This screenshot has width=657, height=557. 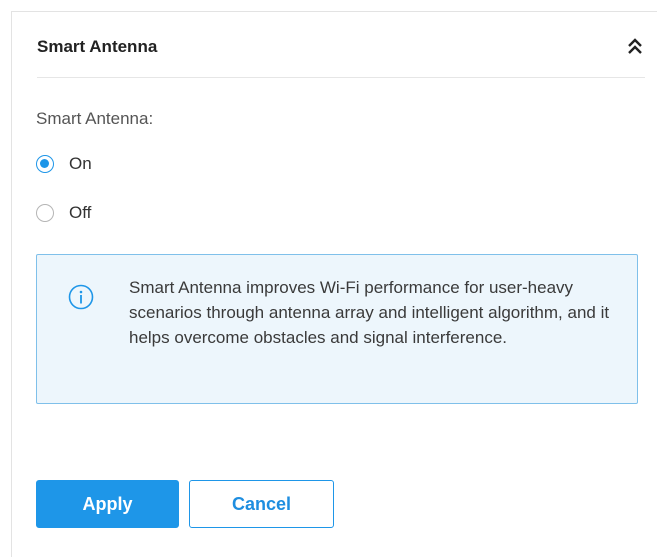 What do you see at coordinates (45, 213) in the screenshot?
I see `radio-button-off` at bounding box center [45, 213].